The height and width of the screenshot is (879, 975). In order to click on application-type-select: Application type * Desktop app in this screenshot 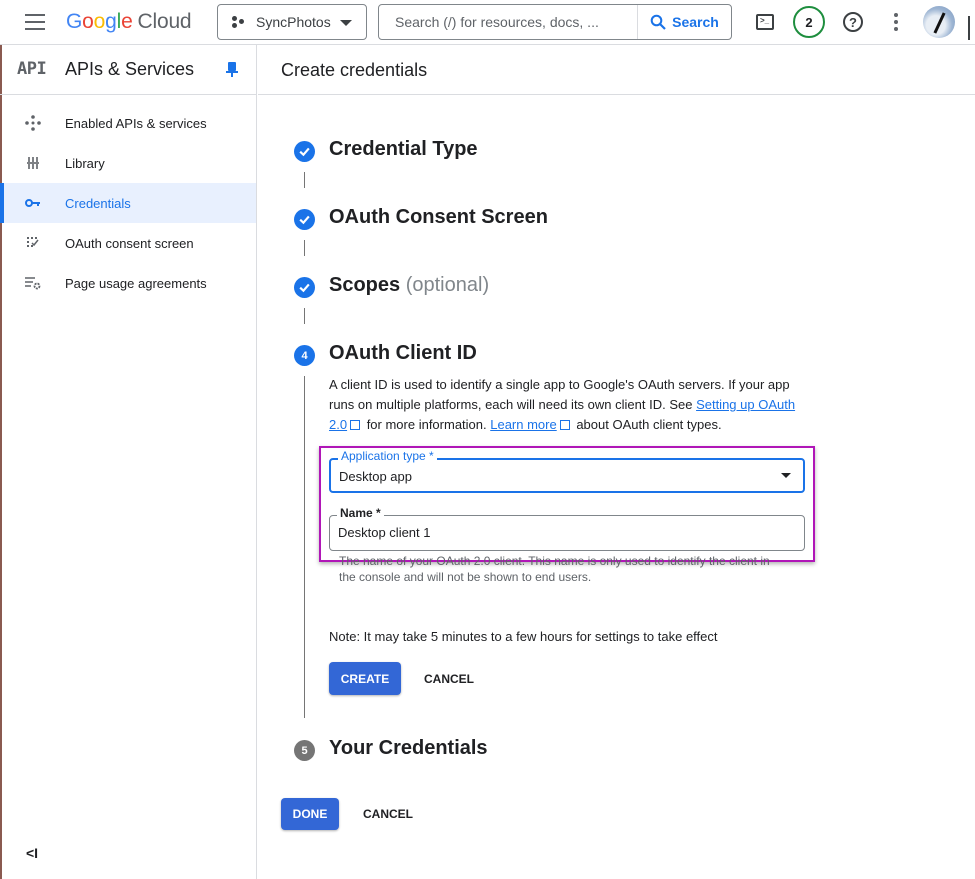, I will do `click(567, 471)`.